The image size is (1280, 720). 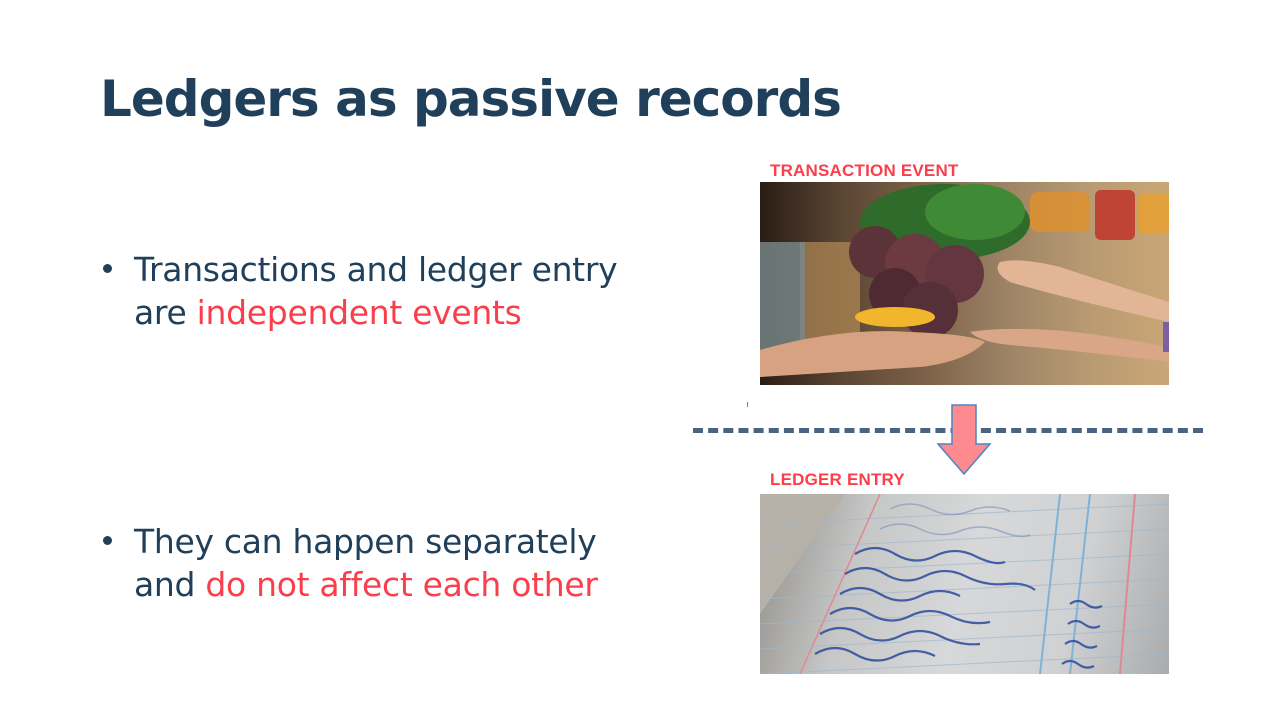 What do you see at coordinates (747, 404) in the screenshot?
I see `stray-mark` at bounding box center [747, 404].